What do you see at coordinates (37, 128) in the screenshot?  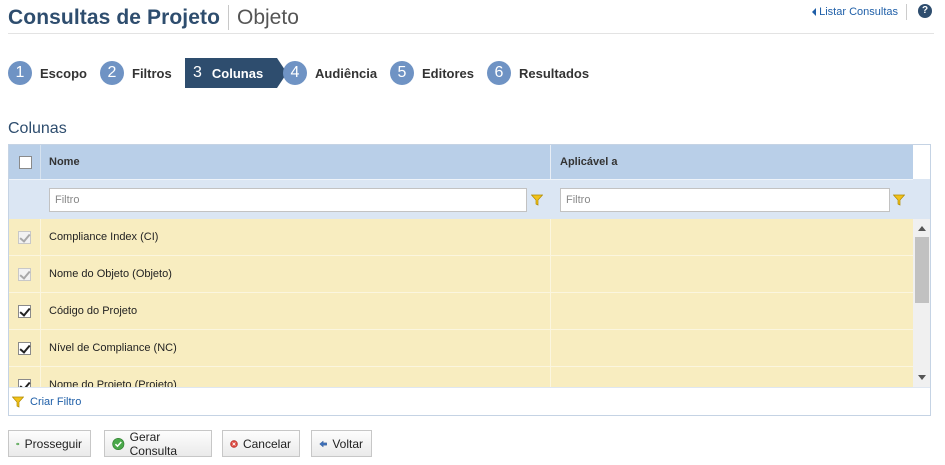 I see `section-title: Colunas` at bounding box center [37, 128].